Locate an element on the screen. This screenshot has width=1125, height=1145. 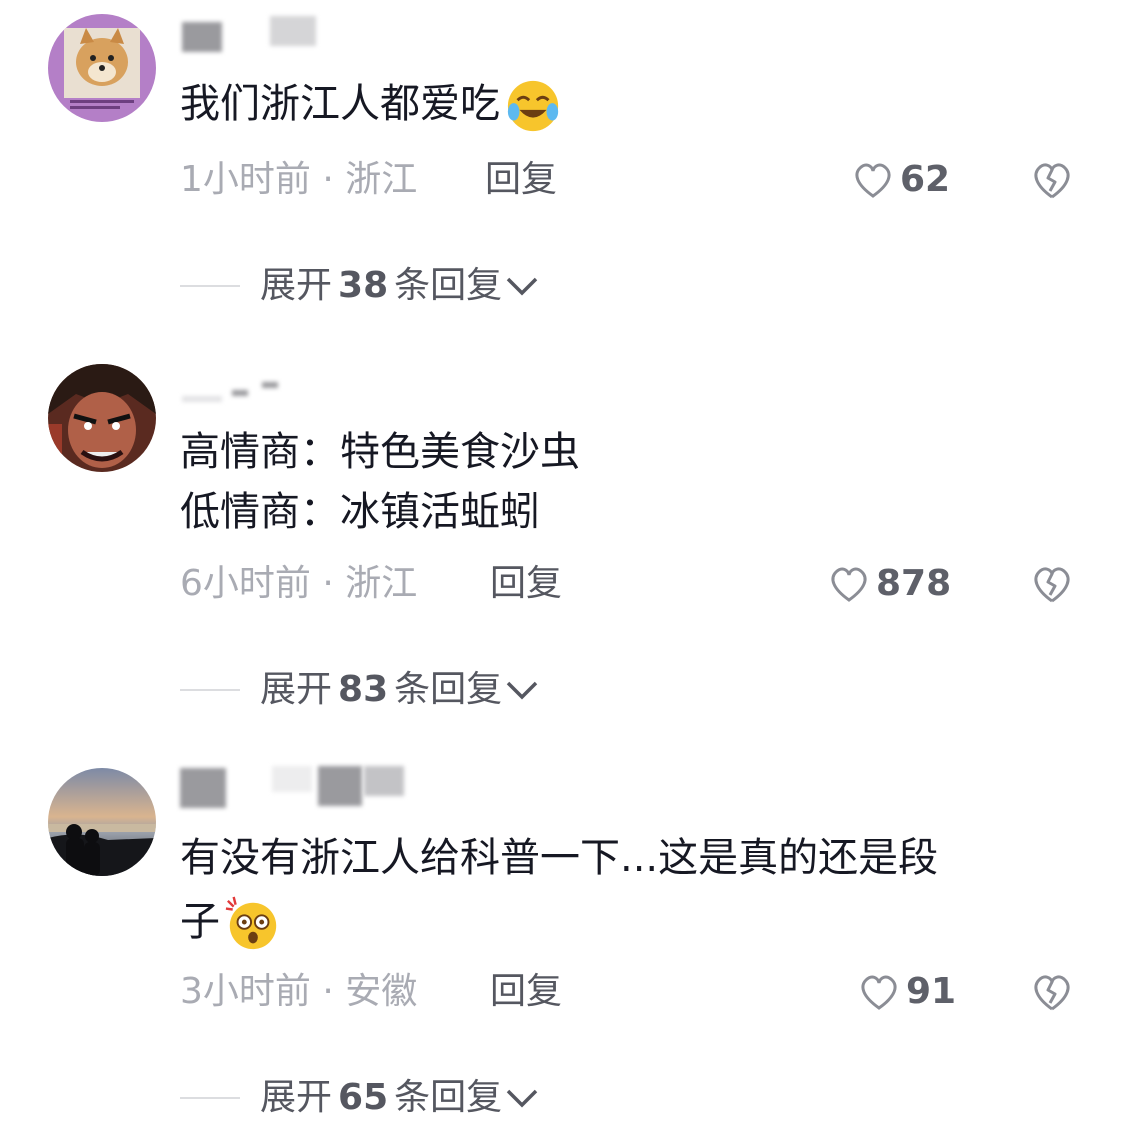
like-count: 91 is located at coordinates (931, 991).